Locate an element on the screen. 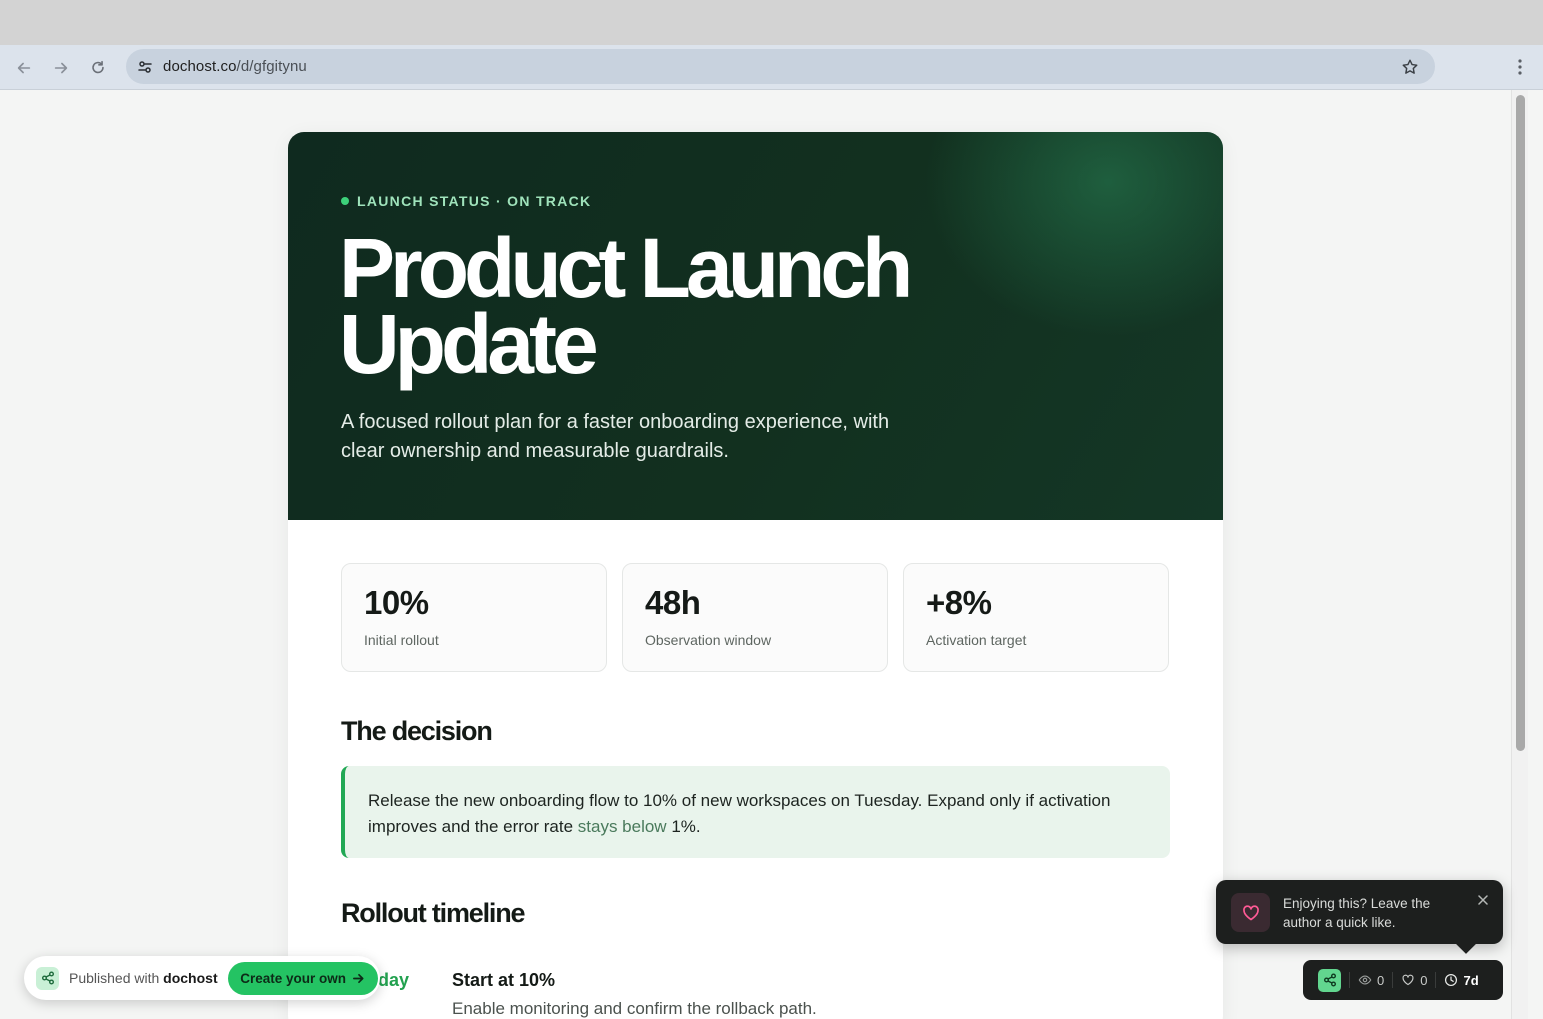  create-your-own-button: Create your own is located at coordinates (302, 978).